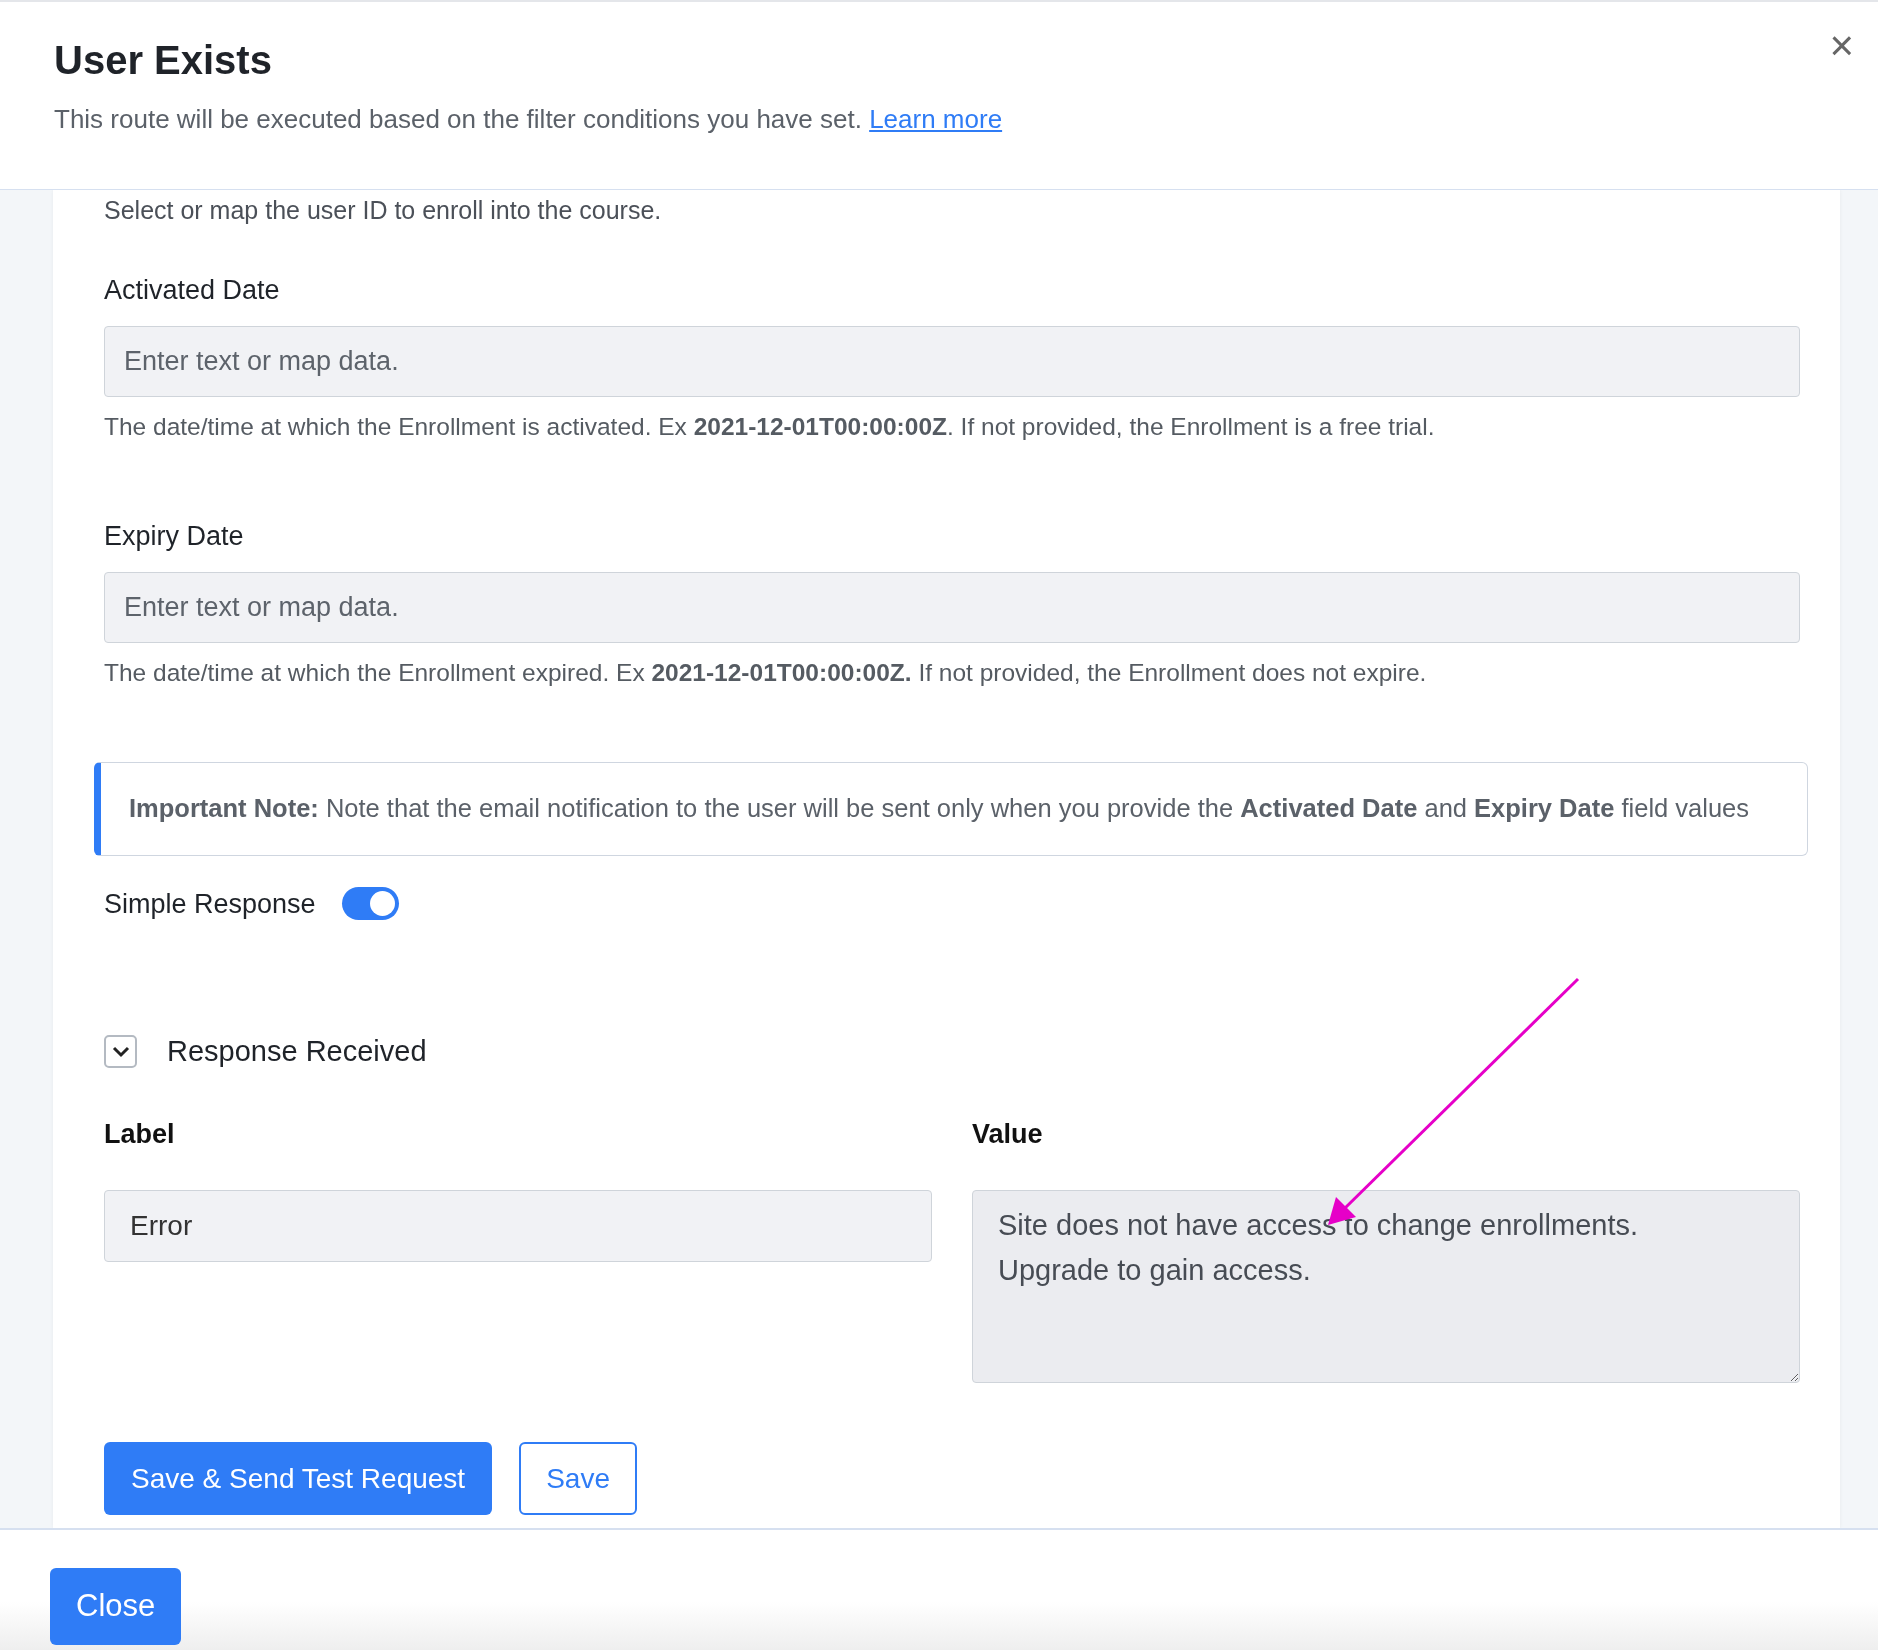 The image size is (1878, 1650). Describe the element at coordinates (163, 60) in the screenshot. I see `modal-title: User Exists` at that location.